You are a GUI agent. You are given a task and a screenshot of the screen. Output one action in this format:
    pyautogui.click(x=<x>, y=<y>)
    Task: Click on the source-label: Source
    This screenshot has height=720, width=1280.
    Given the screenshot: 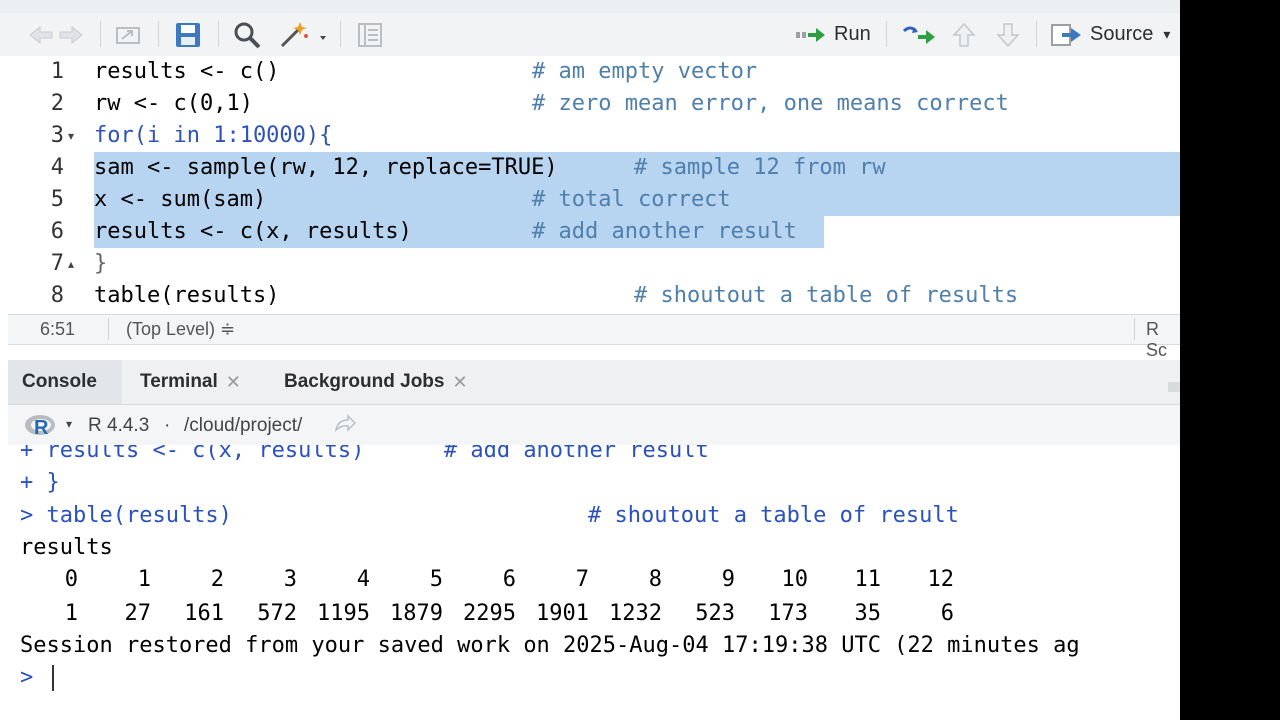 What is the action you would take?
    pyautogui.click(x=1122, y=34)
    